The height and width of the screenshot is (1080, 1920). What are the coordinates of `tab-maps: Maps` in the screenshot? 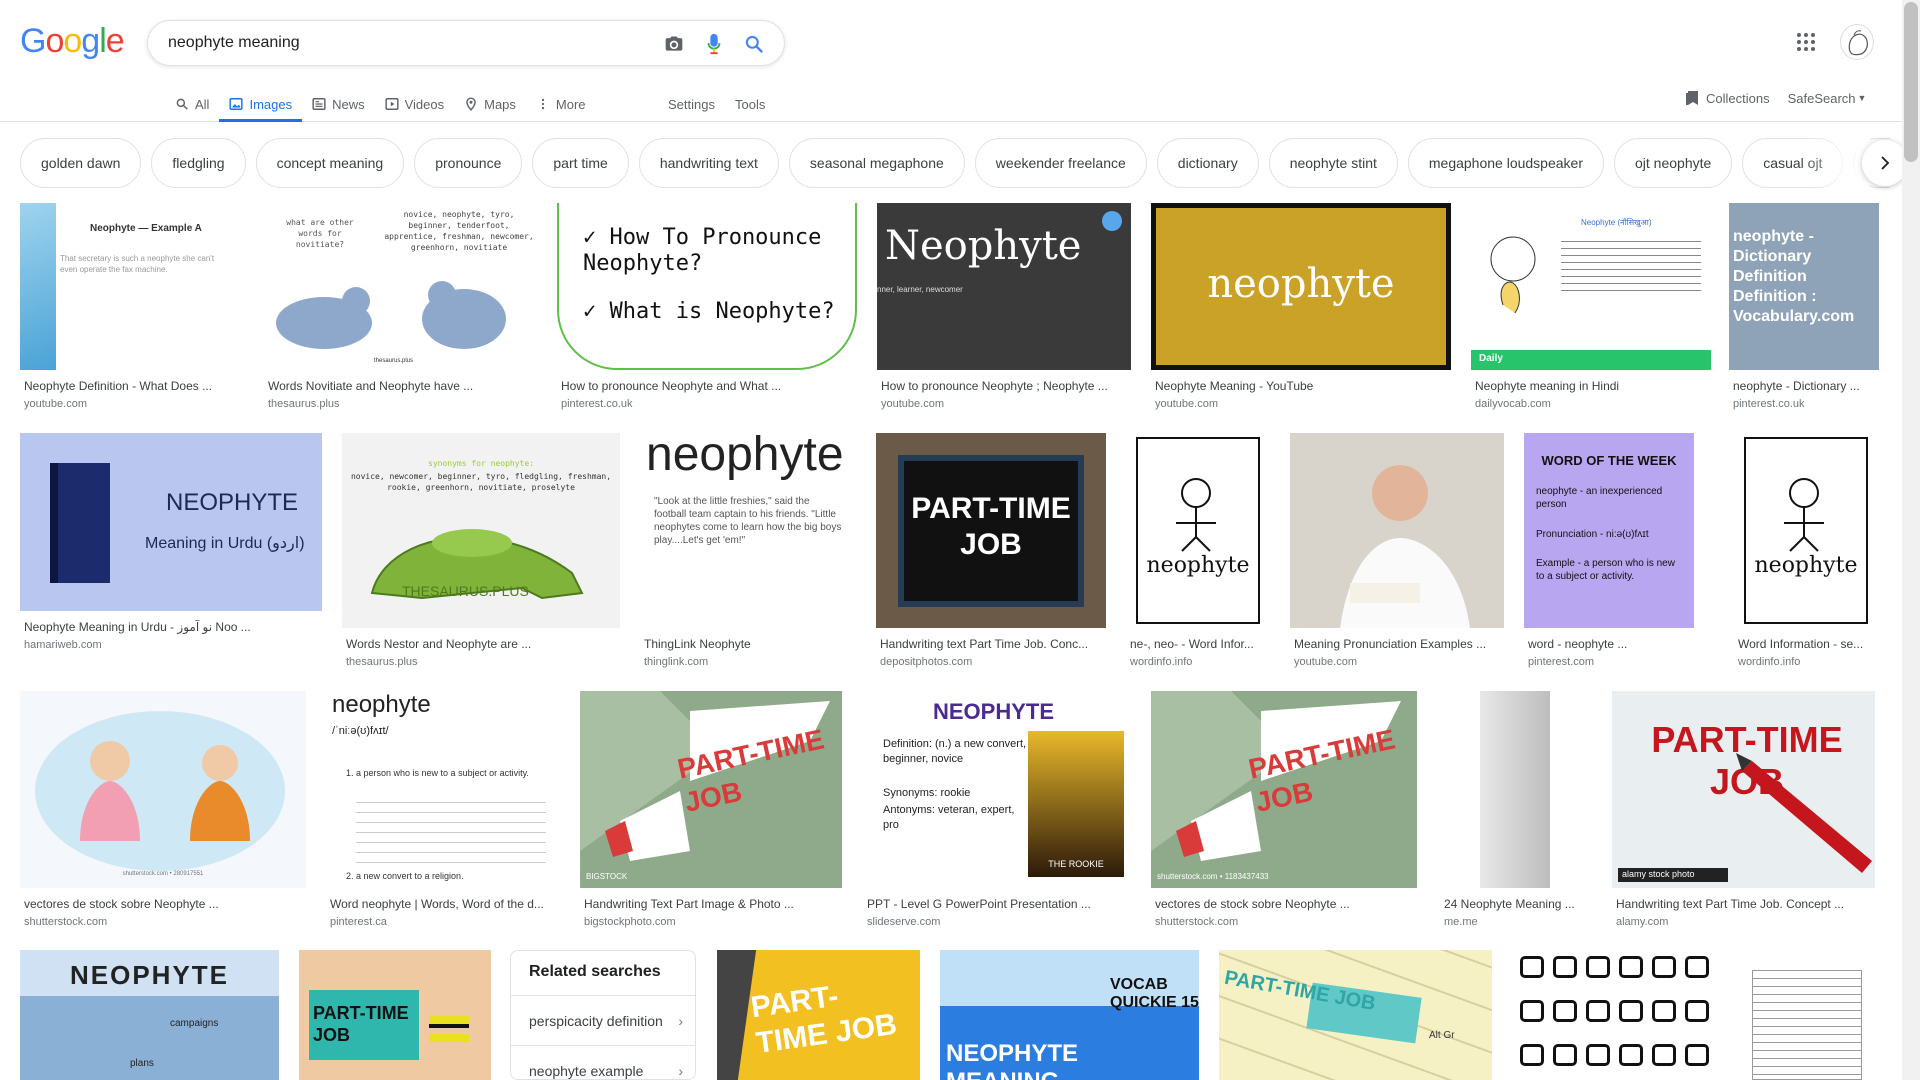 It's located at (490, 104).